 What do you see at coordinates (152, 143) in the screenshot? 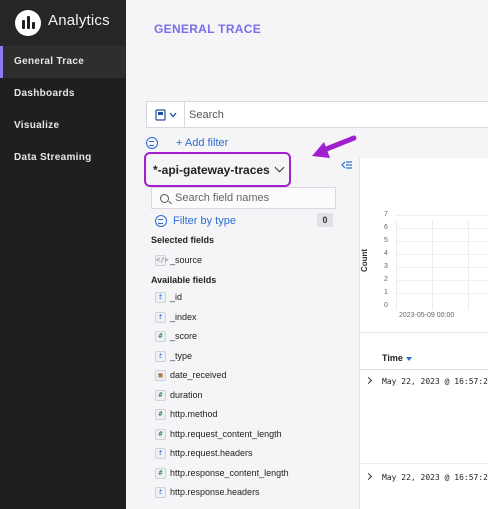
I see `filter-options-icon` at bounding box center [152, 143].